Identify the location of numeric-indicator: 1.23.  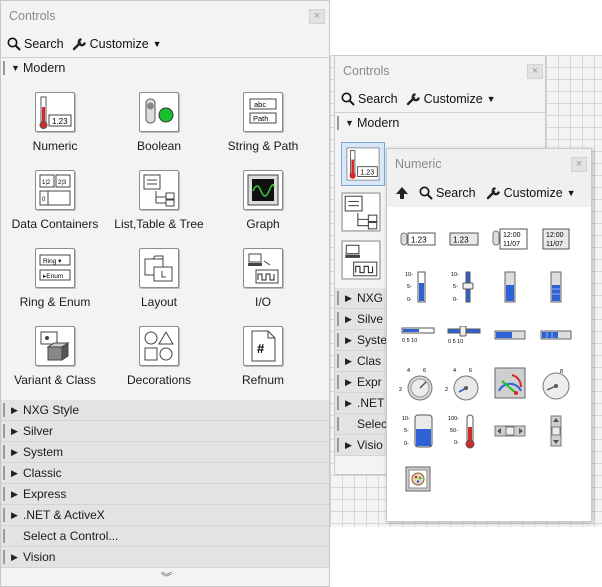
(464, 239).